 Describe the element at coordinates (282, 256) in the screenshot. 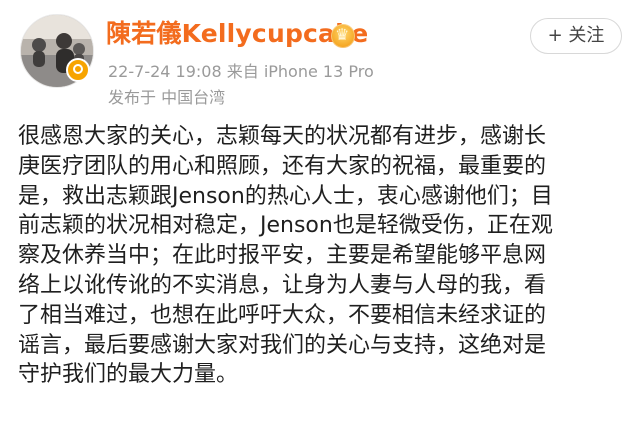

I see `post-content-line: 察及休养当中；在此时报平安，主要是希望能够平息网` at that location.